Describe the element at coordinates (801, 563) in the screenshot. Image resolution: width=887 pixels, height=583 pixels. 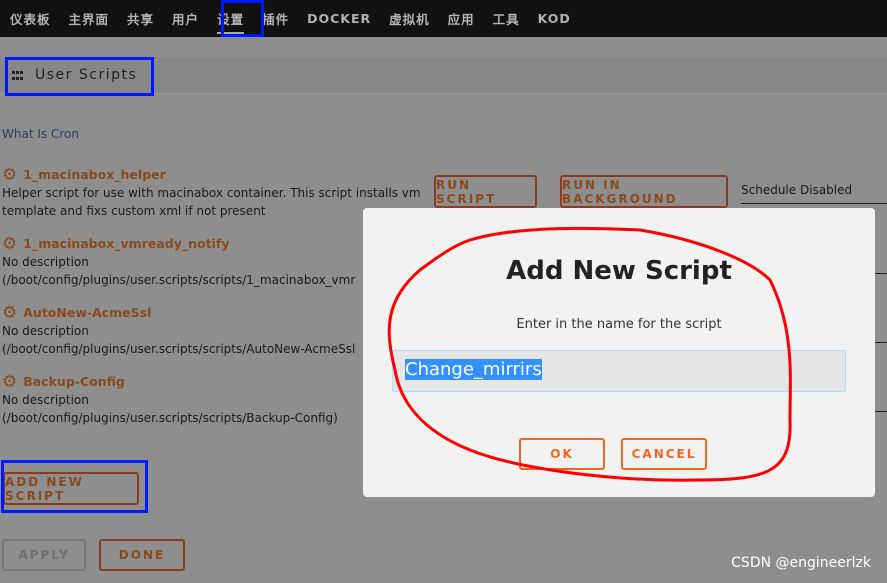
I see `watermark: CSDN @engineerlzk` at that location.